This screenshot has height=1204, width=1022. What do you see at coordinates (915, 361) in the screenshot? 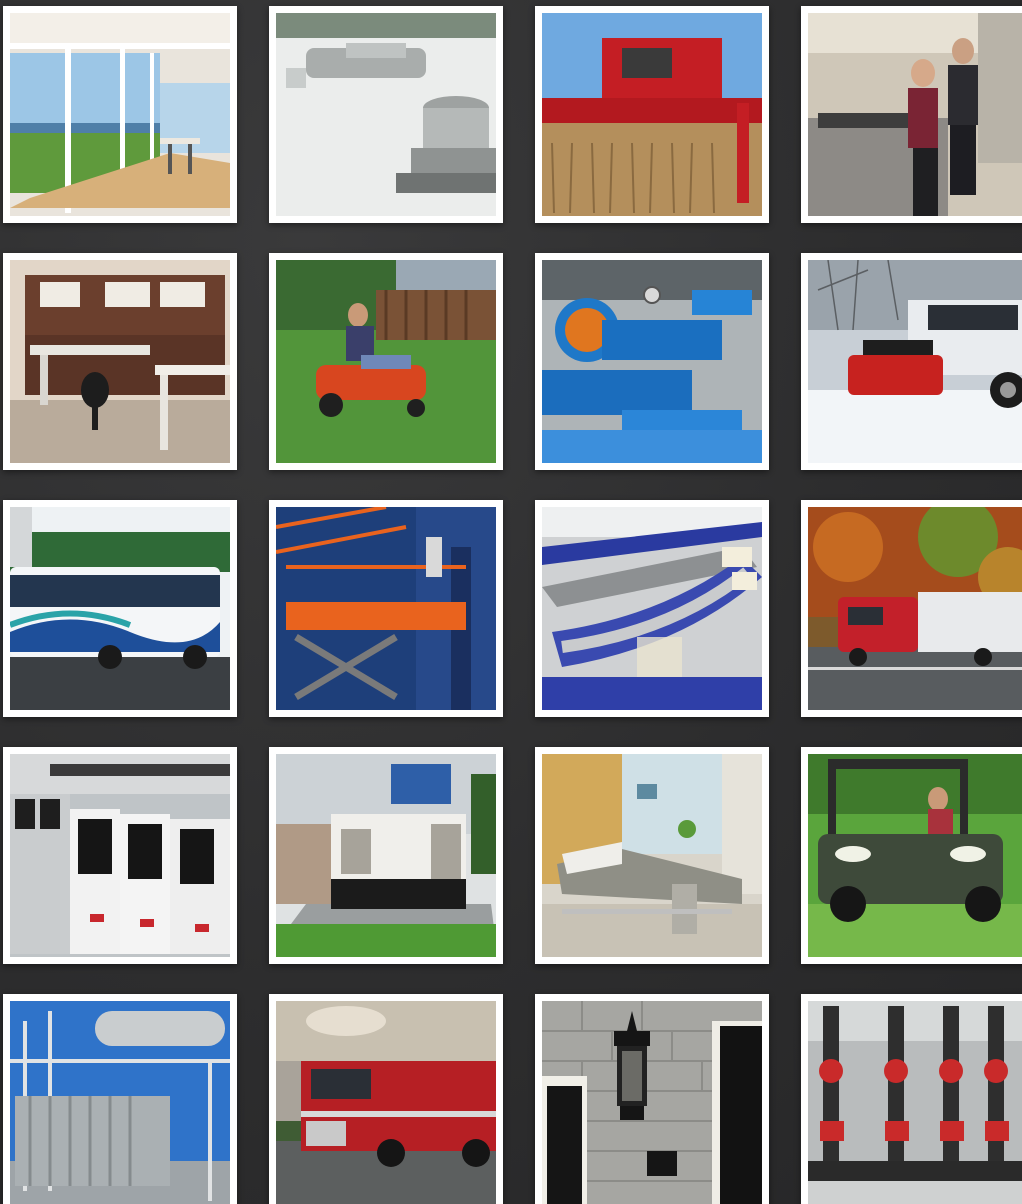
I see `snow-plow-photo` at bounding box center [915, 361].